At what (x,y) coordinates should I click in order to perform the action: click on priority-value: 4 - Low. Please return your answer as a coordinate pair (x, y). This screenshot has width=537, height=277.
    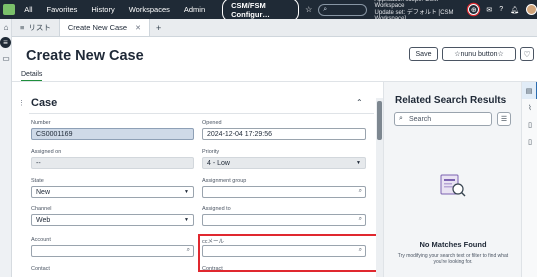
    Looking at the image, I should click on (218, 163).